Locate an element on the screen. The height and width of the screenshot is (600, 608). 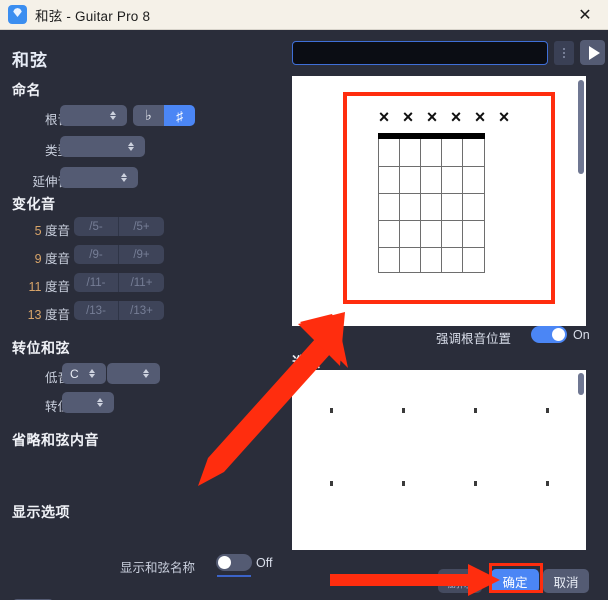
nut is located at coordinates (431, 136).